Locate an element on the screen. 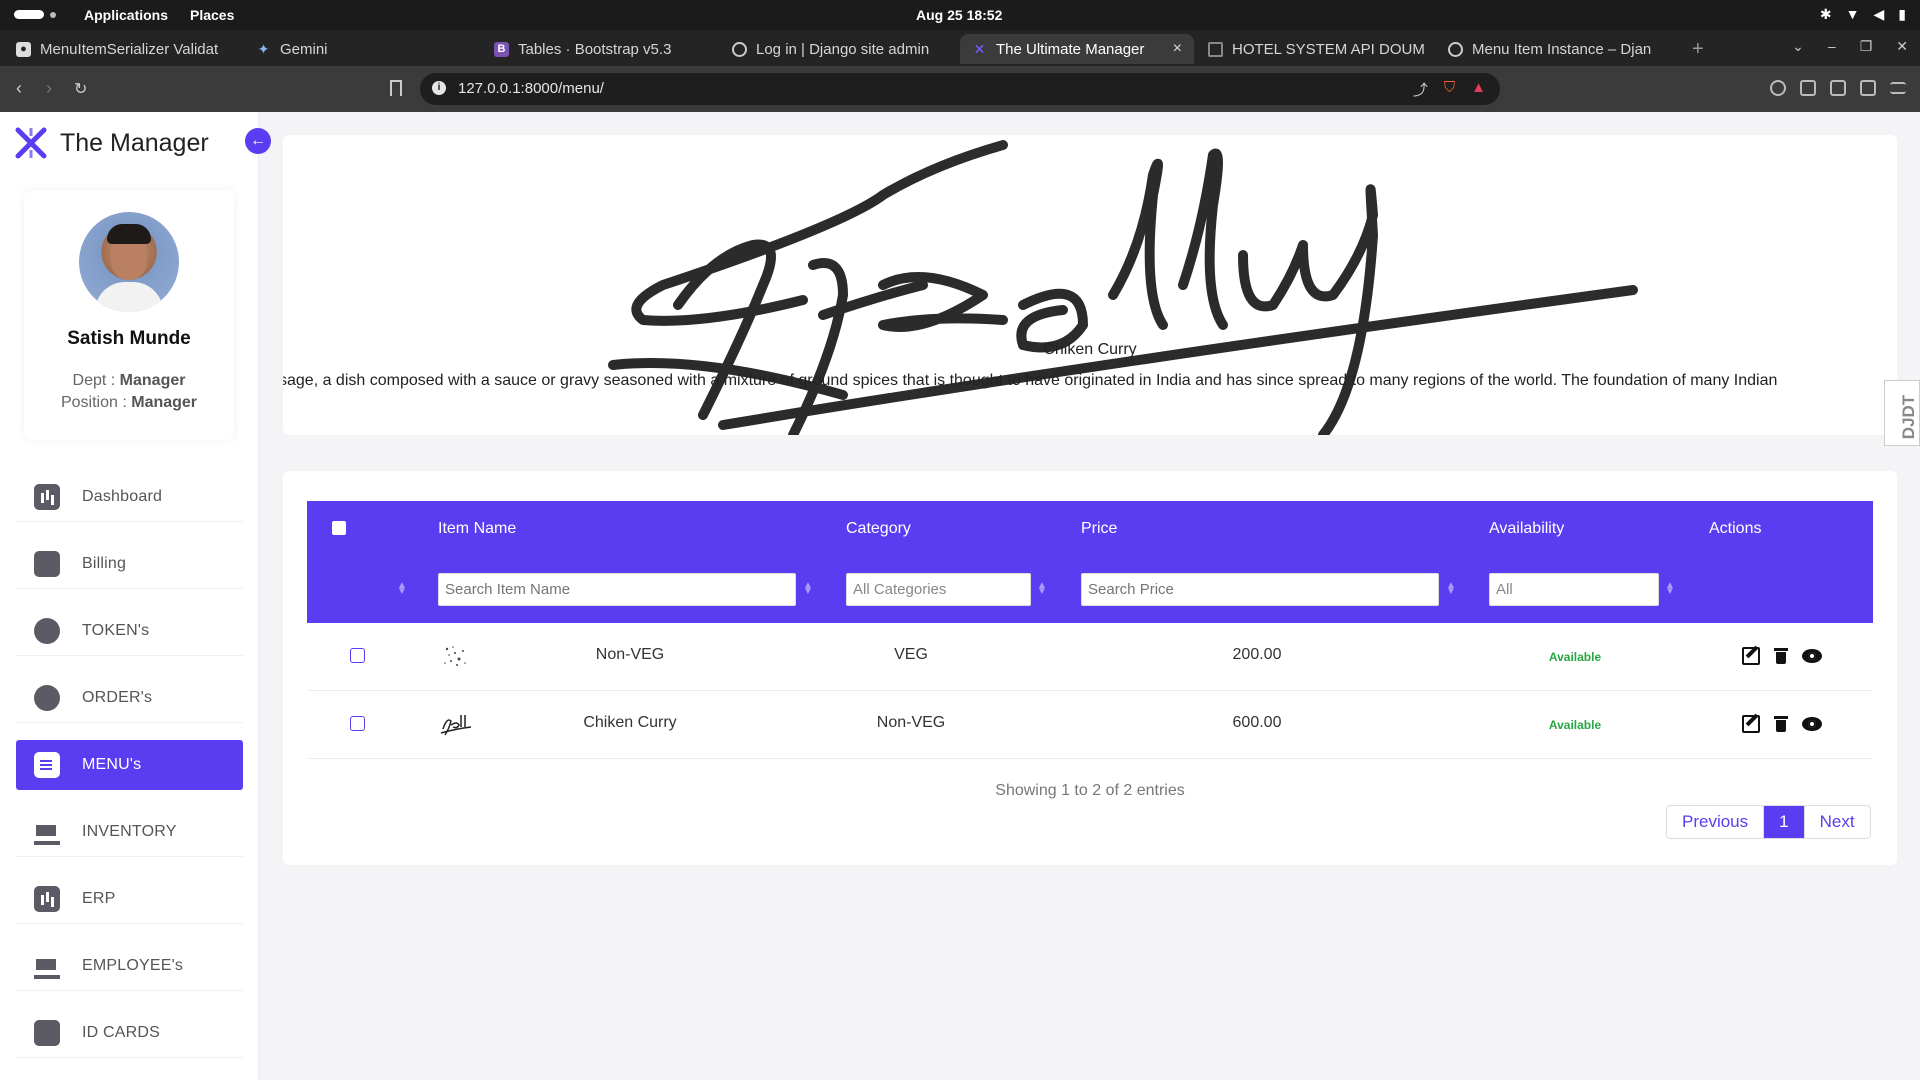  table-row: Chiken Curry Non-VEG 600.00 Available is located at coordinates (1090, 725).